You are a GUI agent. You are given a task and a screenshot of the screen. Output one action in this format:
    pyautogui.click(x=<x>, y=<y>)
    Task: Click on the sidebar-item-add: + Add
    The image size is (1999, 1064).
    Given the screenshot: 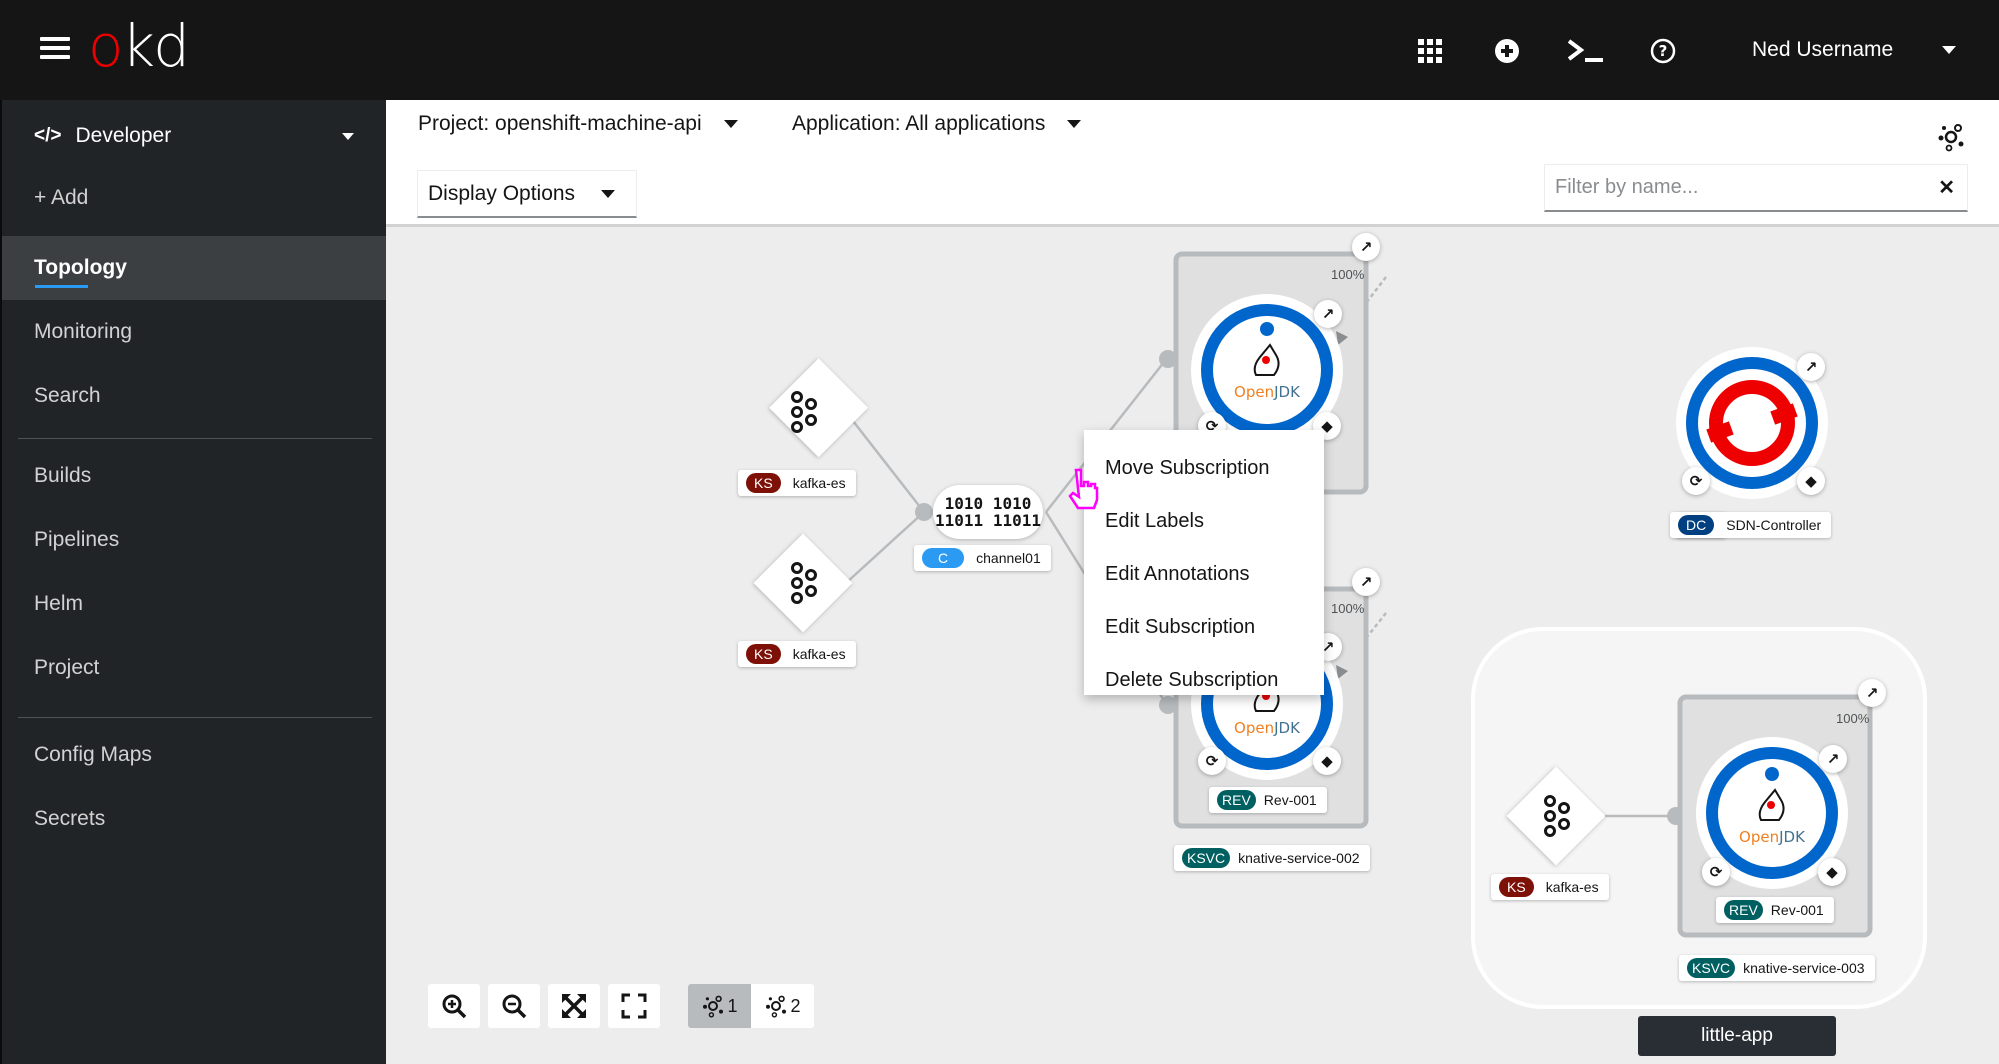 What is the action you would take?
    pyautogui.click(x=194, y=198)
    